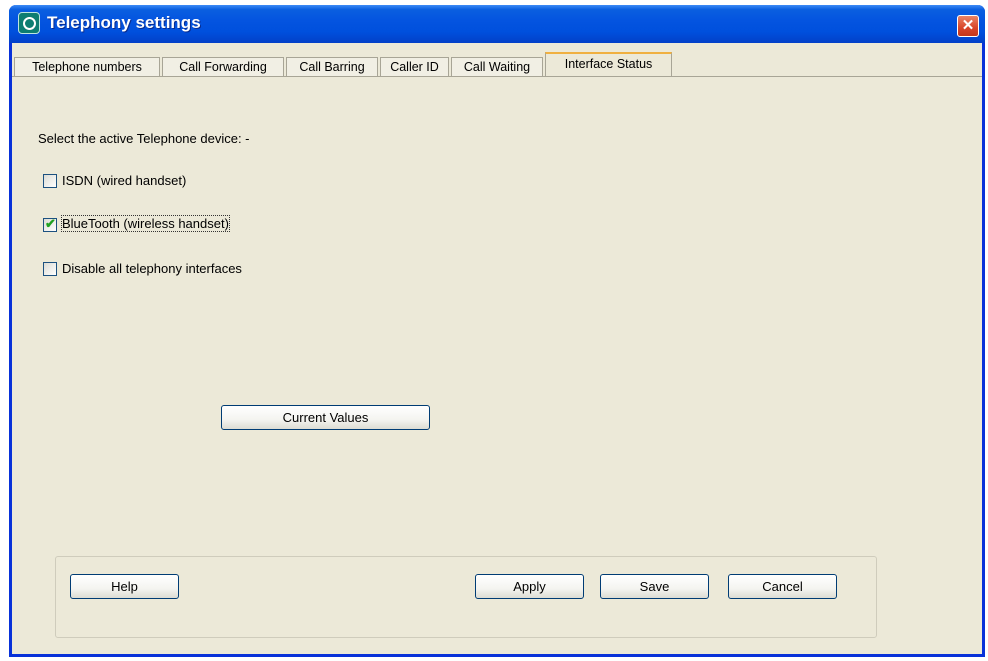 Image resolution: width=988 pixels, height=661 pixels. What do you see at coordinates (152, 268) in the screenshot?
I see `disable-all-label: Disable all telephony interfaces` at bounding box center [152, 268].